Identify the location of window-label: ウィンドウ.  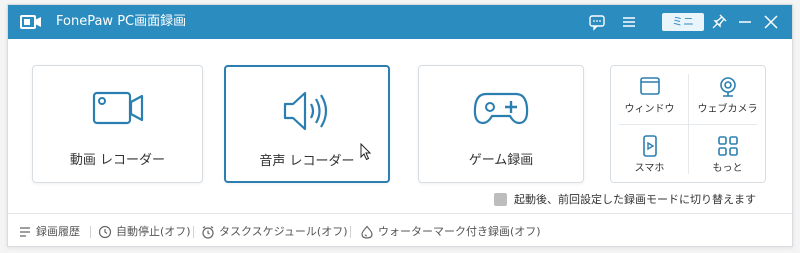
(649, 109).